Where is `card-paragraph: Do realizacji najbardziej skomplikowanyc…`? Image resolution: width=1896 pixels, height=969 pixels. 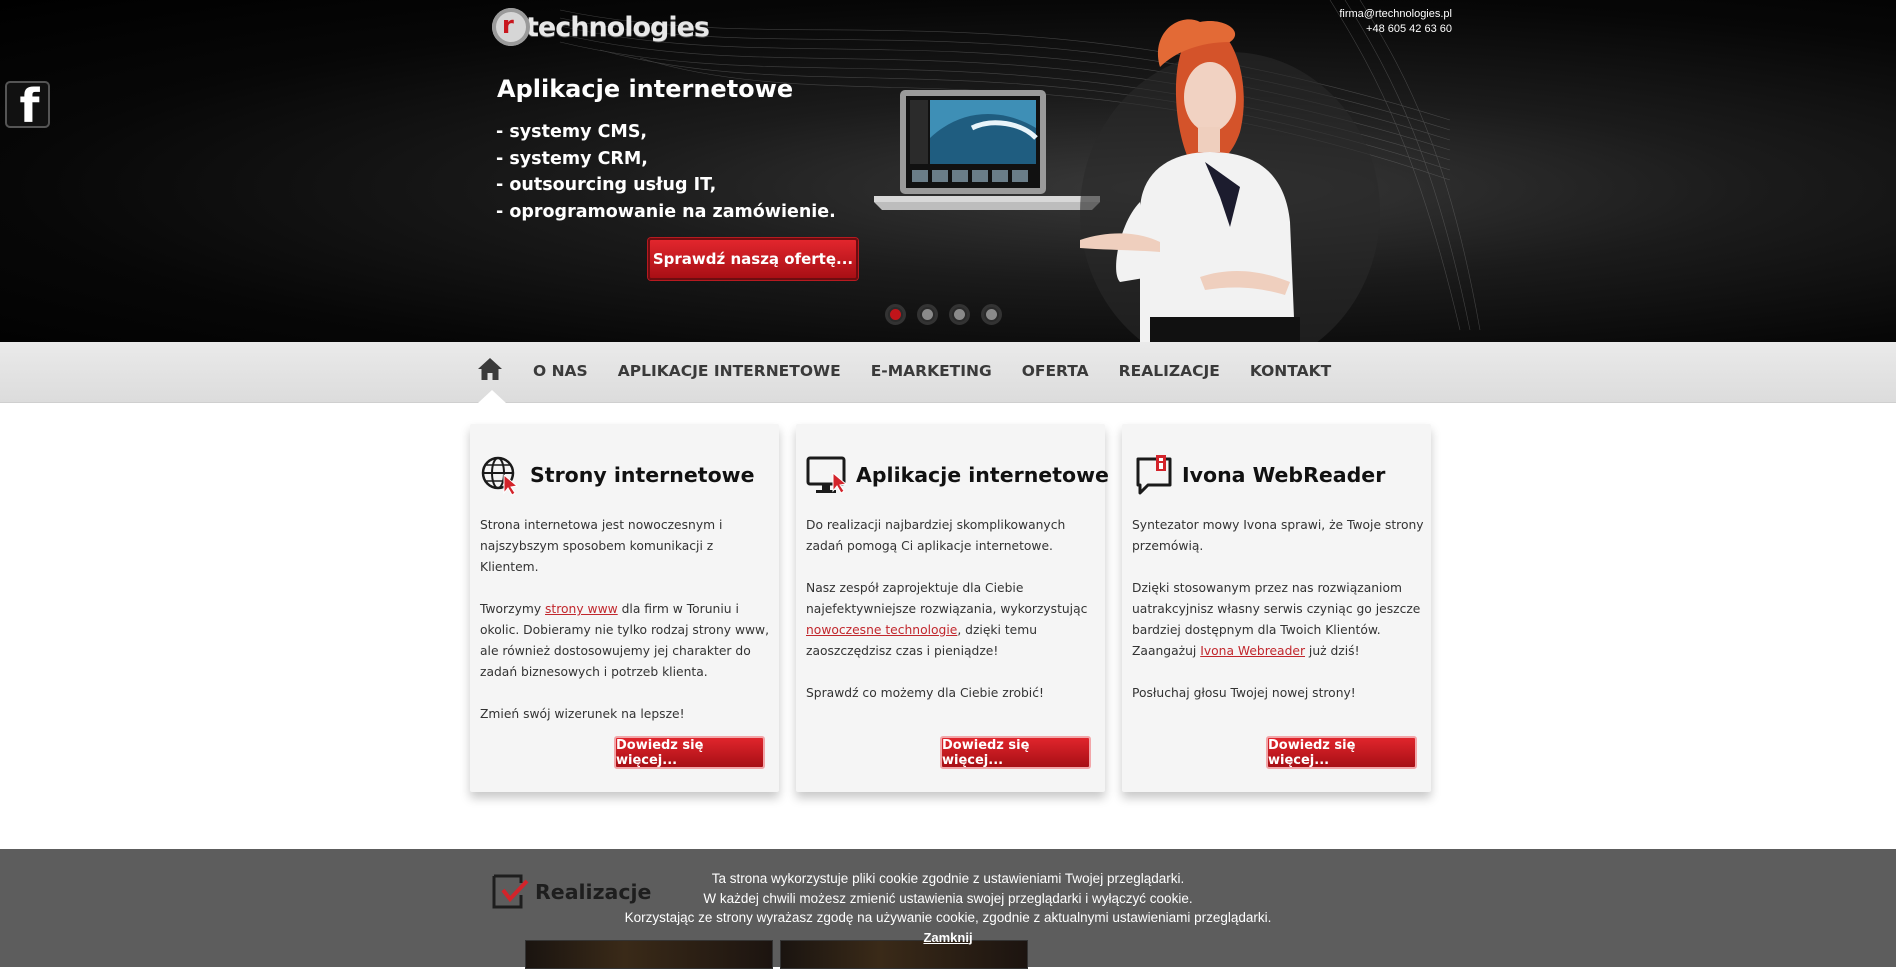 card-paragraph: Do realizacji najbardziej skomplikowanyc… is located at coordinates (936, 535).